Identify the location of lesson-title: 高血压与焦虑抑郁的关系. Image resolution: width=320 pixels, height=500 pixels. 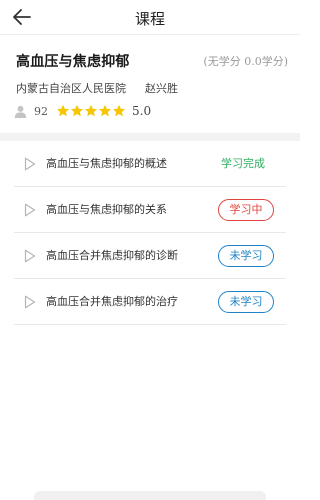
(106, 209).